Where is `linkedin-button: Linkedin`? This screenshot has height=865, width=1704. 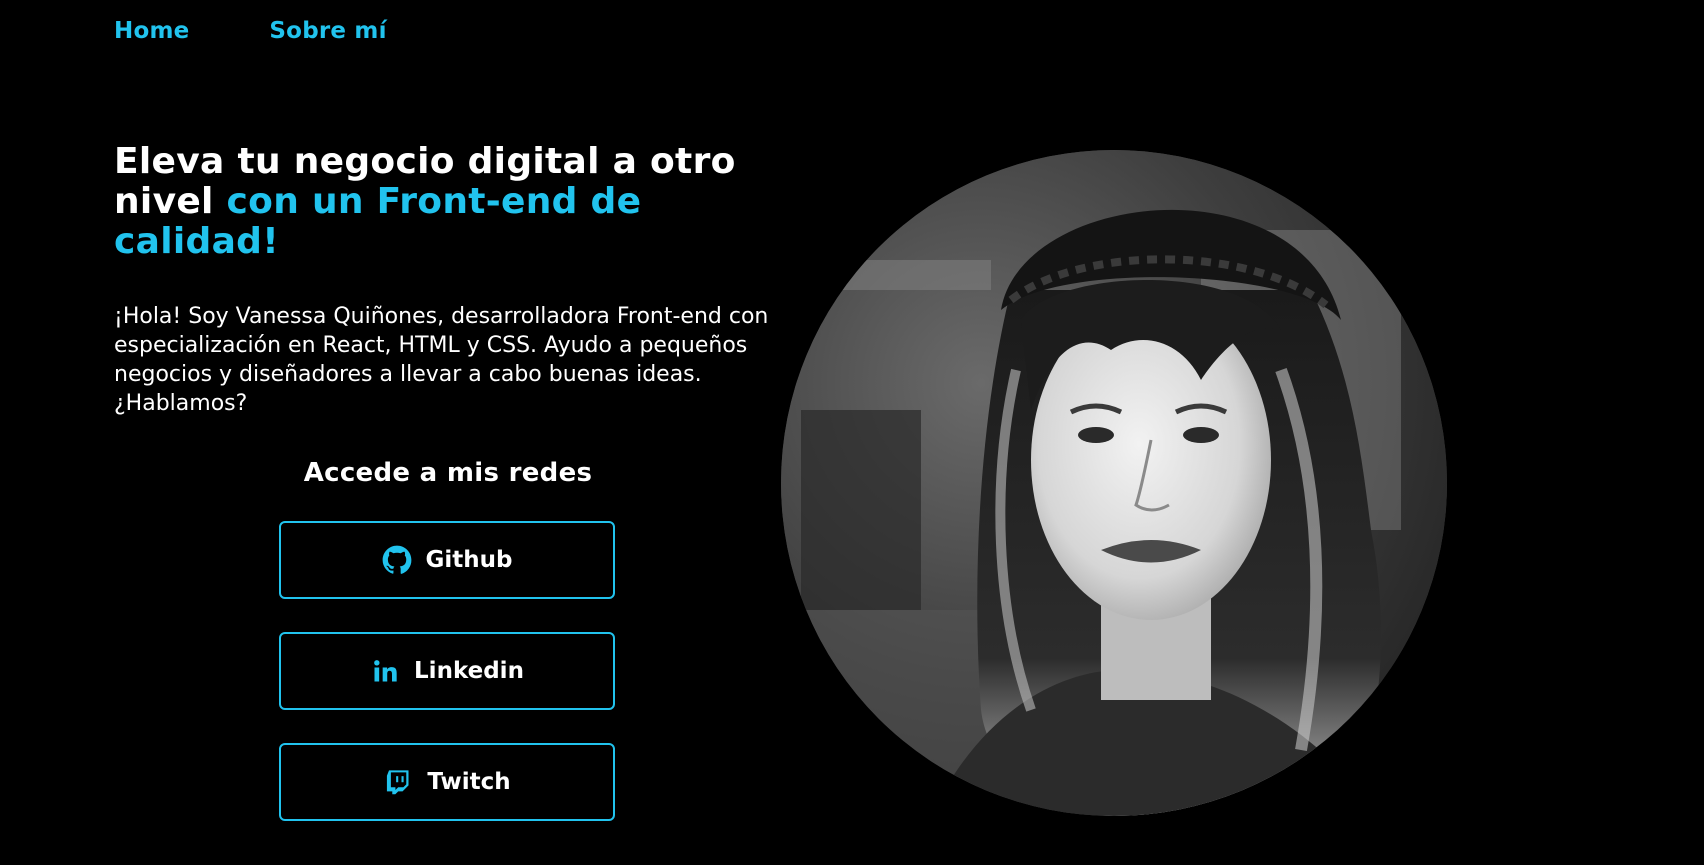
linkedin-button: Linkedin is located at coordinates (447, 671).